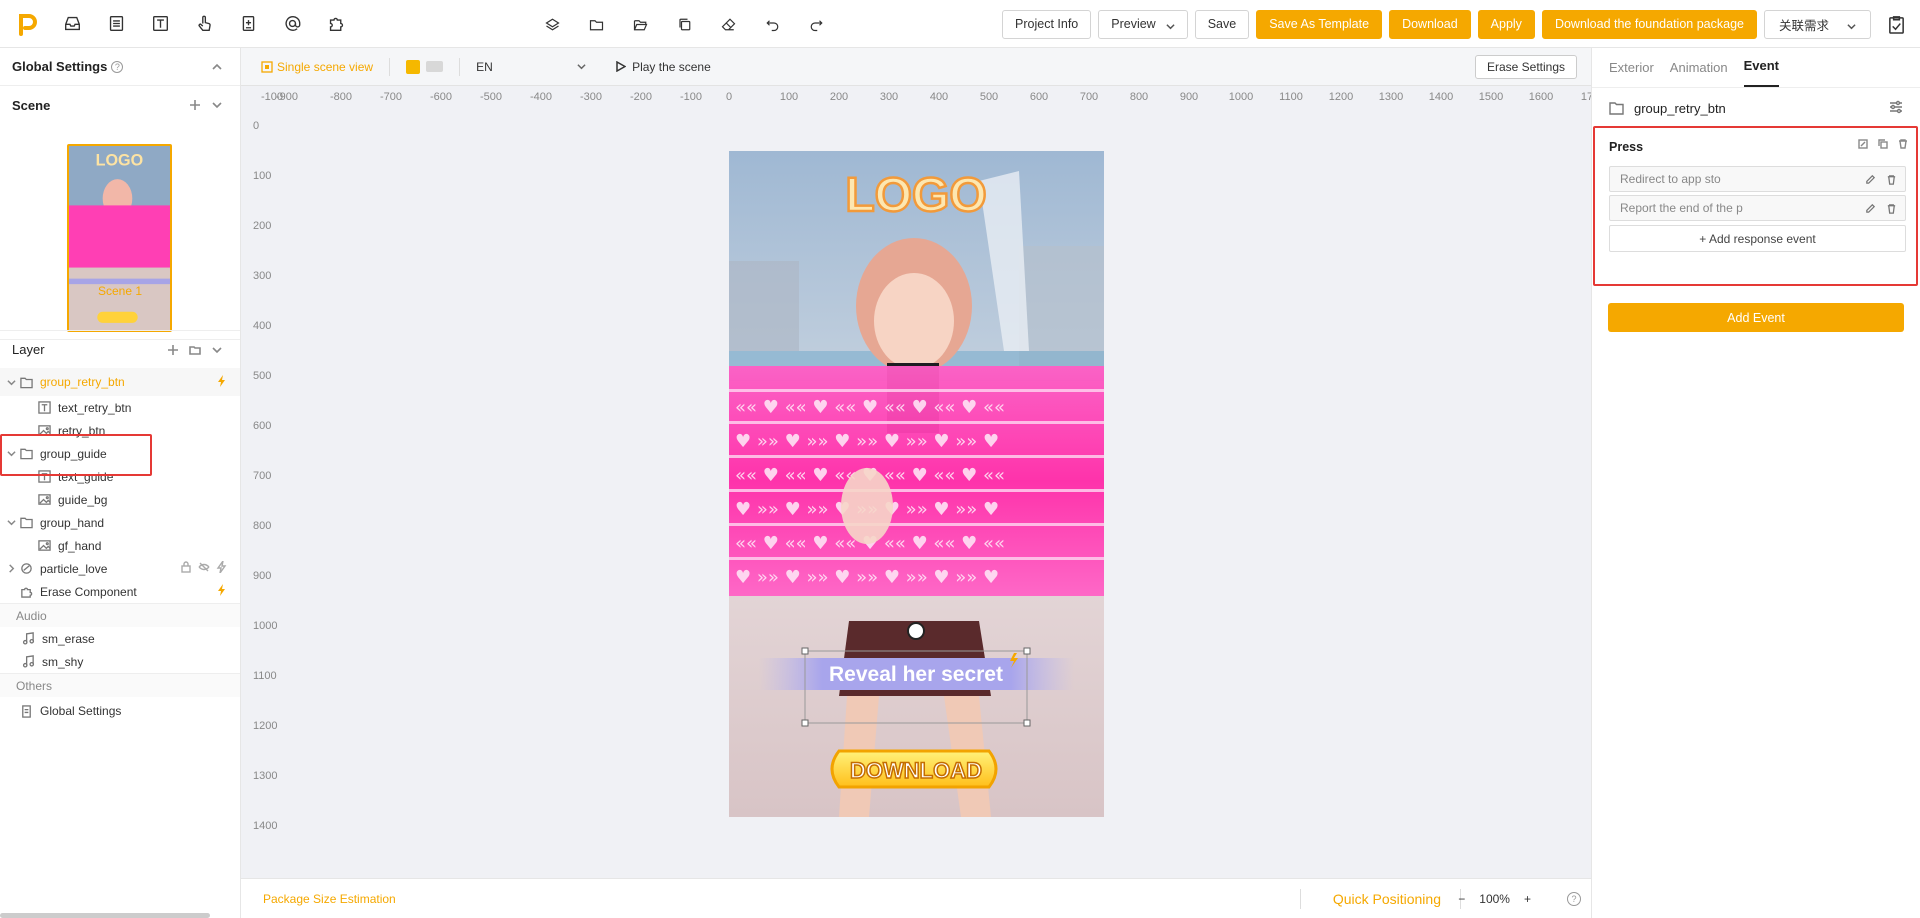  I want to click on add-scene-icon, so click(195, 105).